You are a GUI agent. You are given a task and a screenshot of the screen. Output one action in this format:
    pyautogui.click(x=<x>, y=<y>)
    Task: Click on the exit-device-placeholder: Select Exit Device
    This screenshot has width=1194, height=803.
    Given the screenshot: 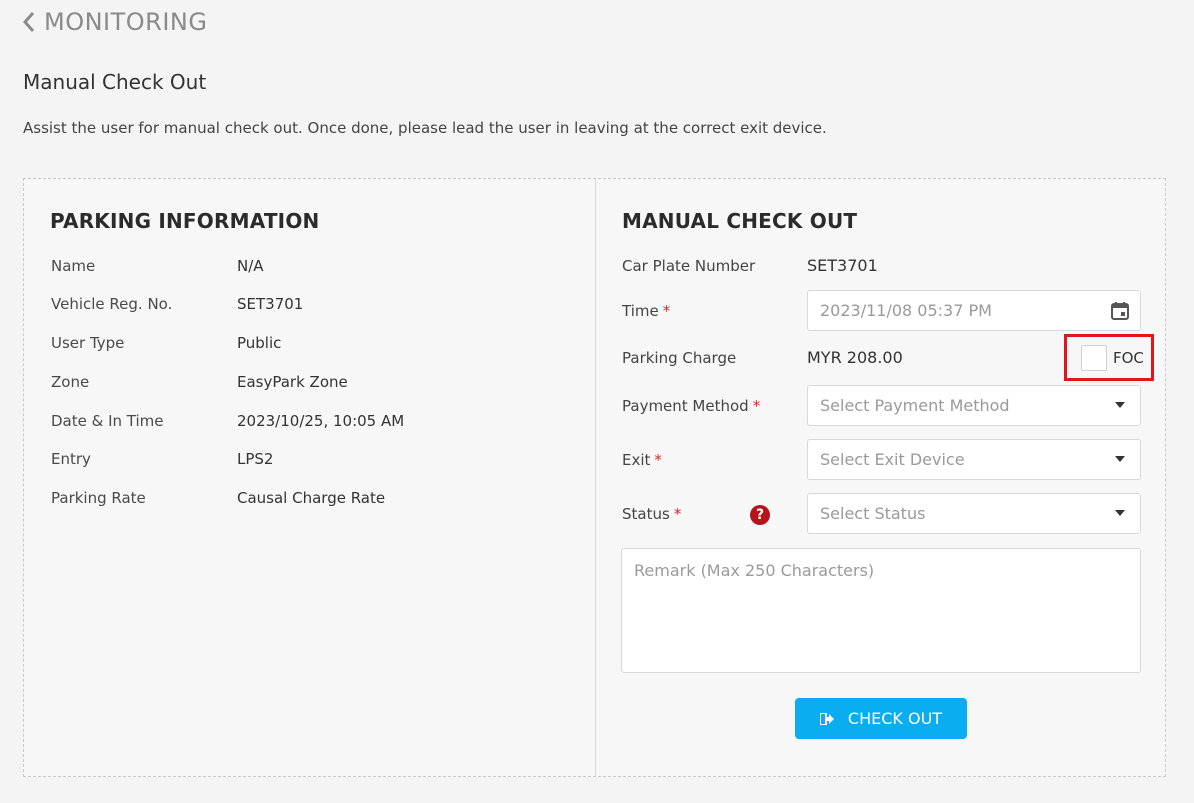 What is the action you would take?
    pyautogui.click(x=892, y=459)
    